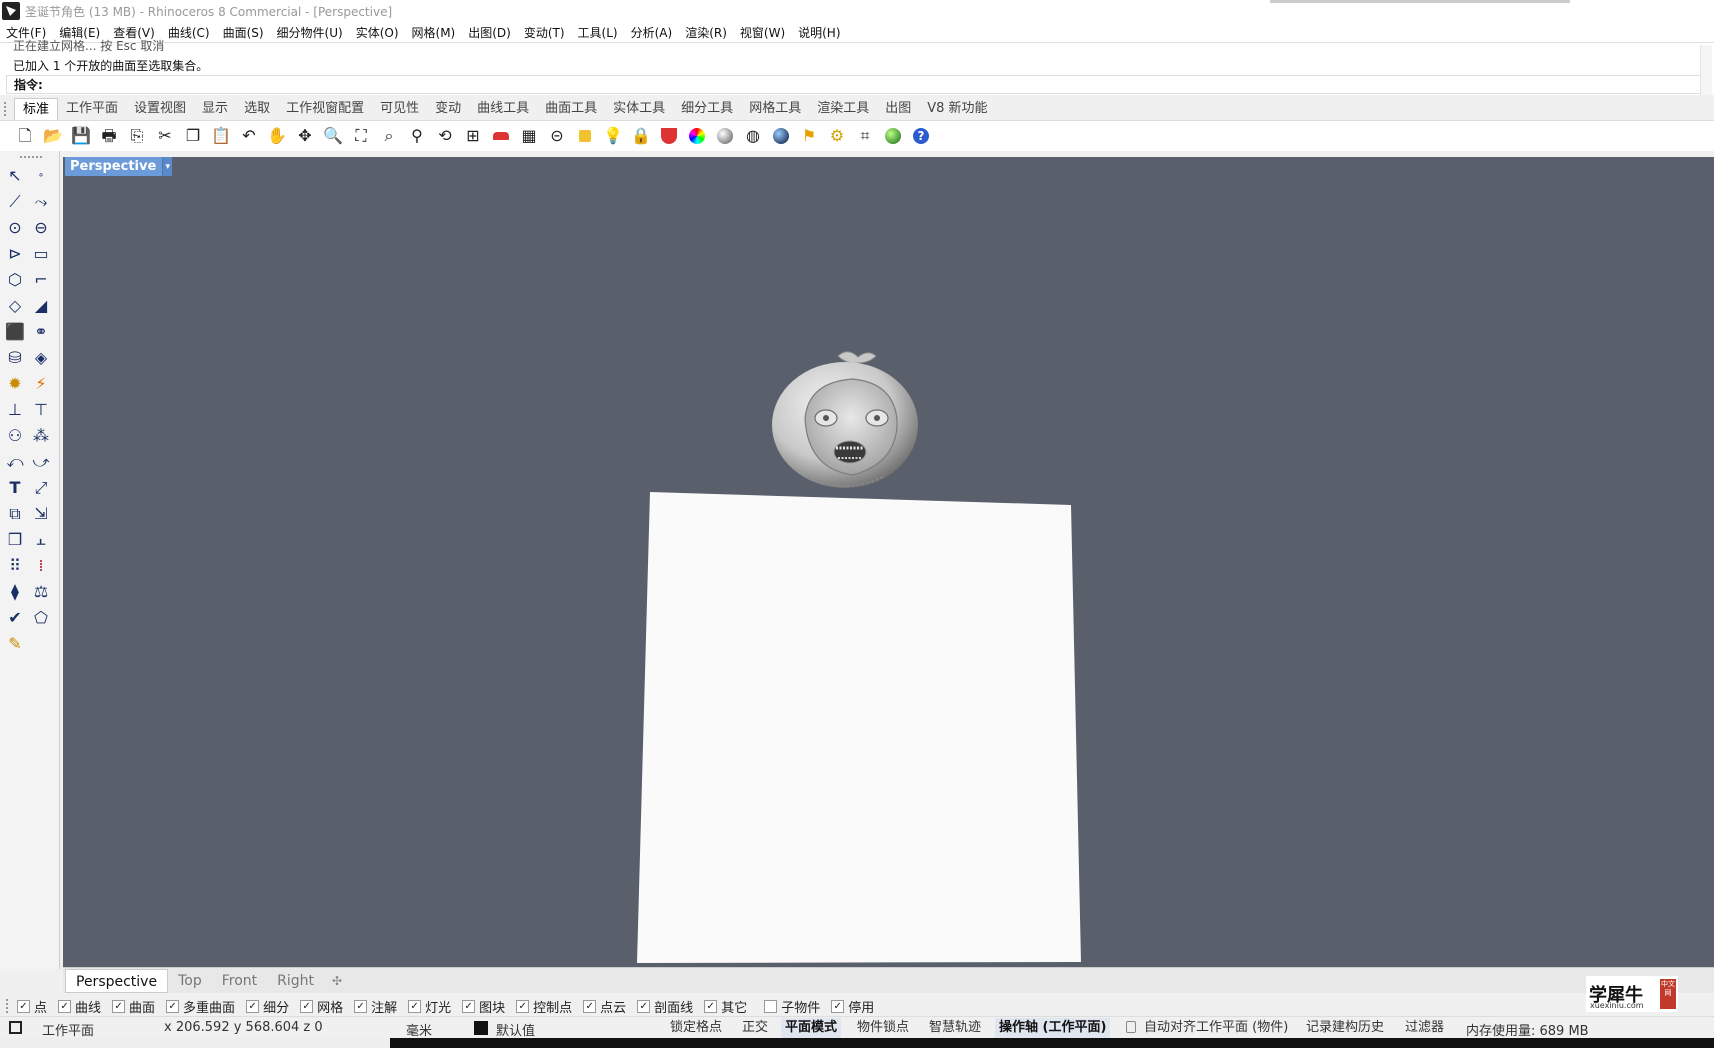 Image resolution: width=1714 pixels, height=1048 pixels. I want to click on curve-from-object-icon: ⁞, so click(41, 566).